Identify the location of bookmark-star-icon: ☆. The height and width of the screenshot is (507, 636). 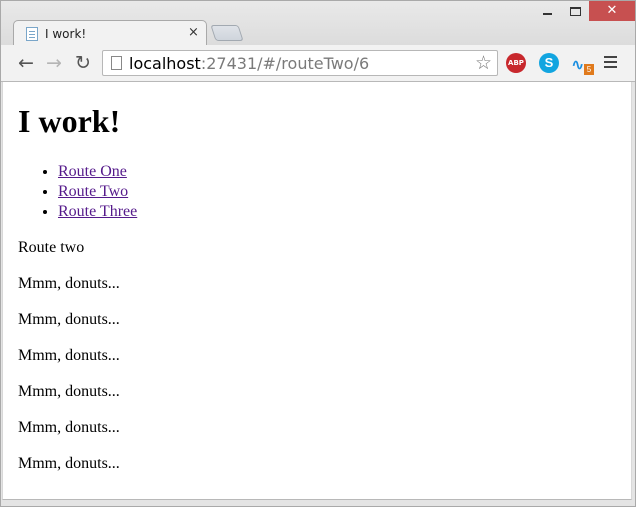
(483, 63).